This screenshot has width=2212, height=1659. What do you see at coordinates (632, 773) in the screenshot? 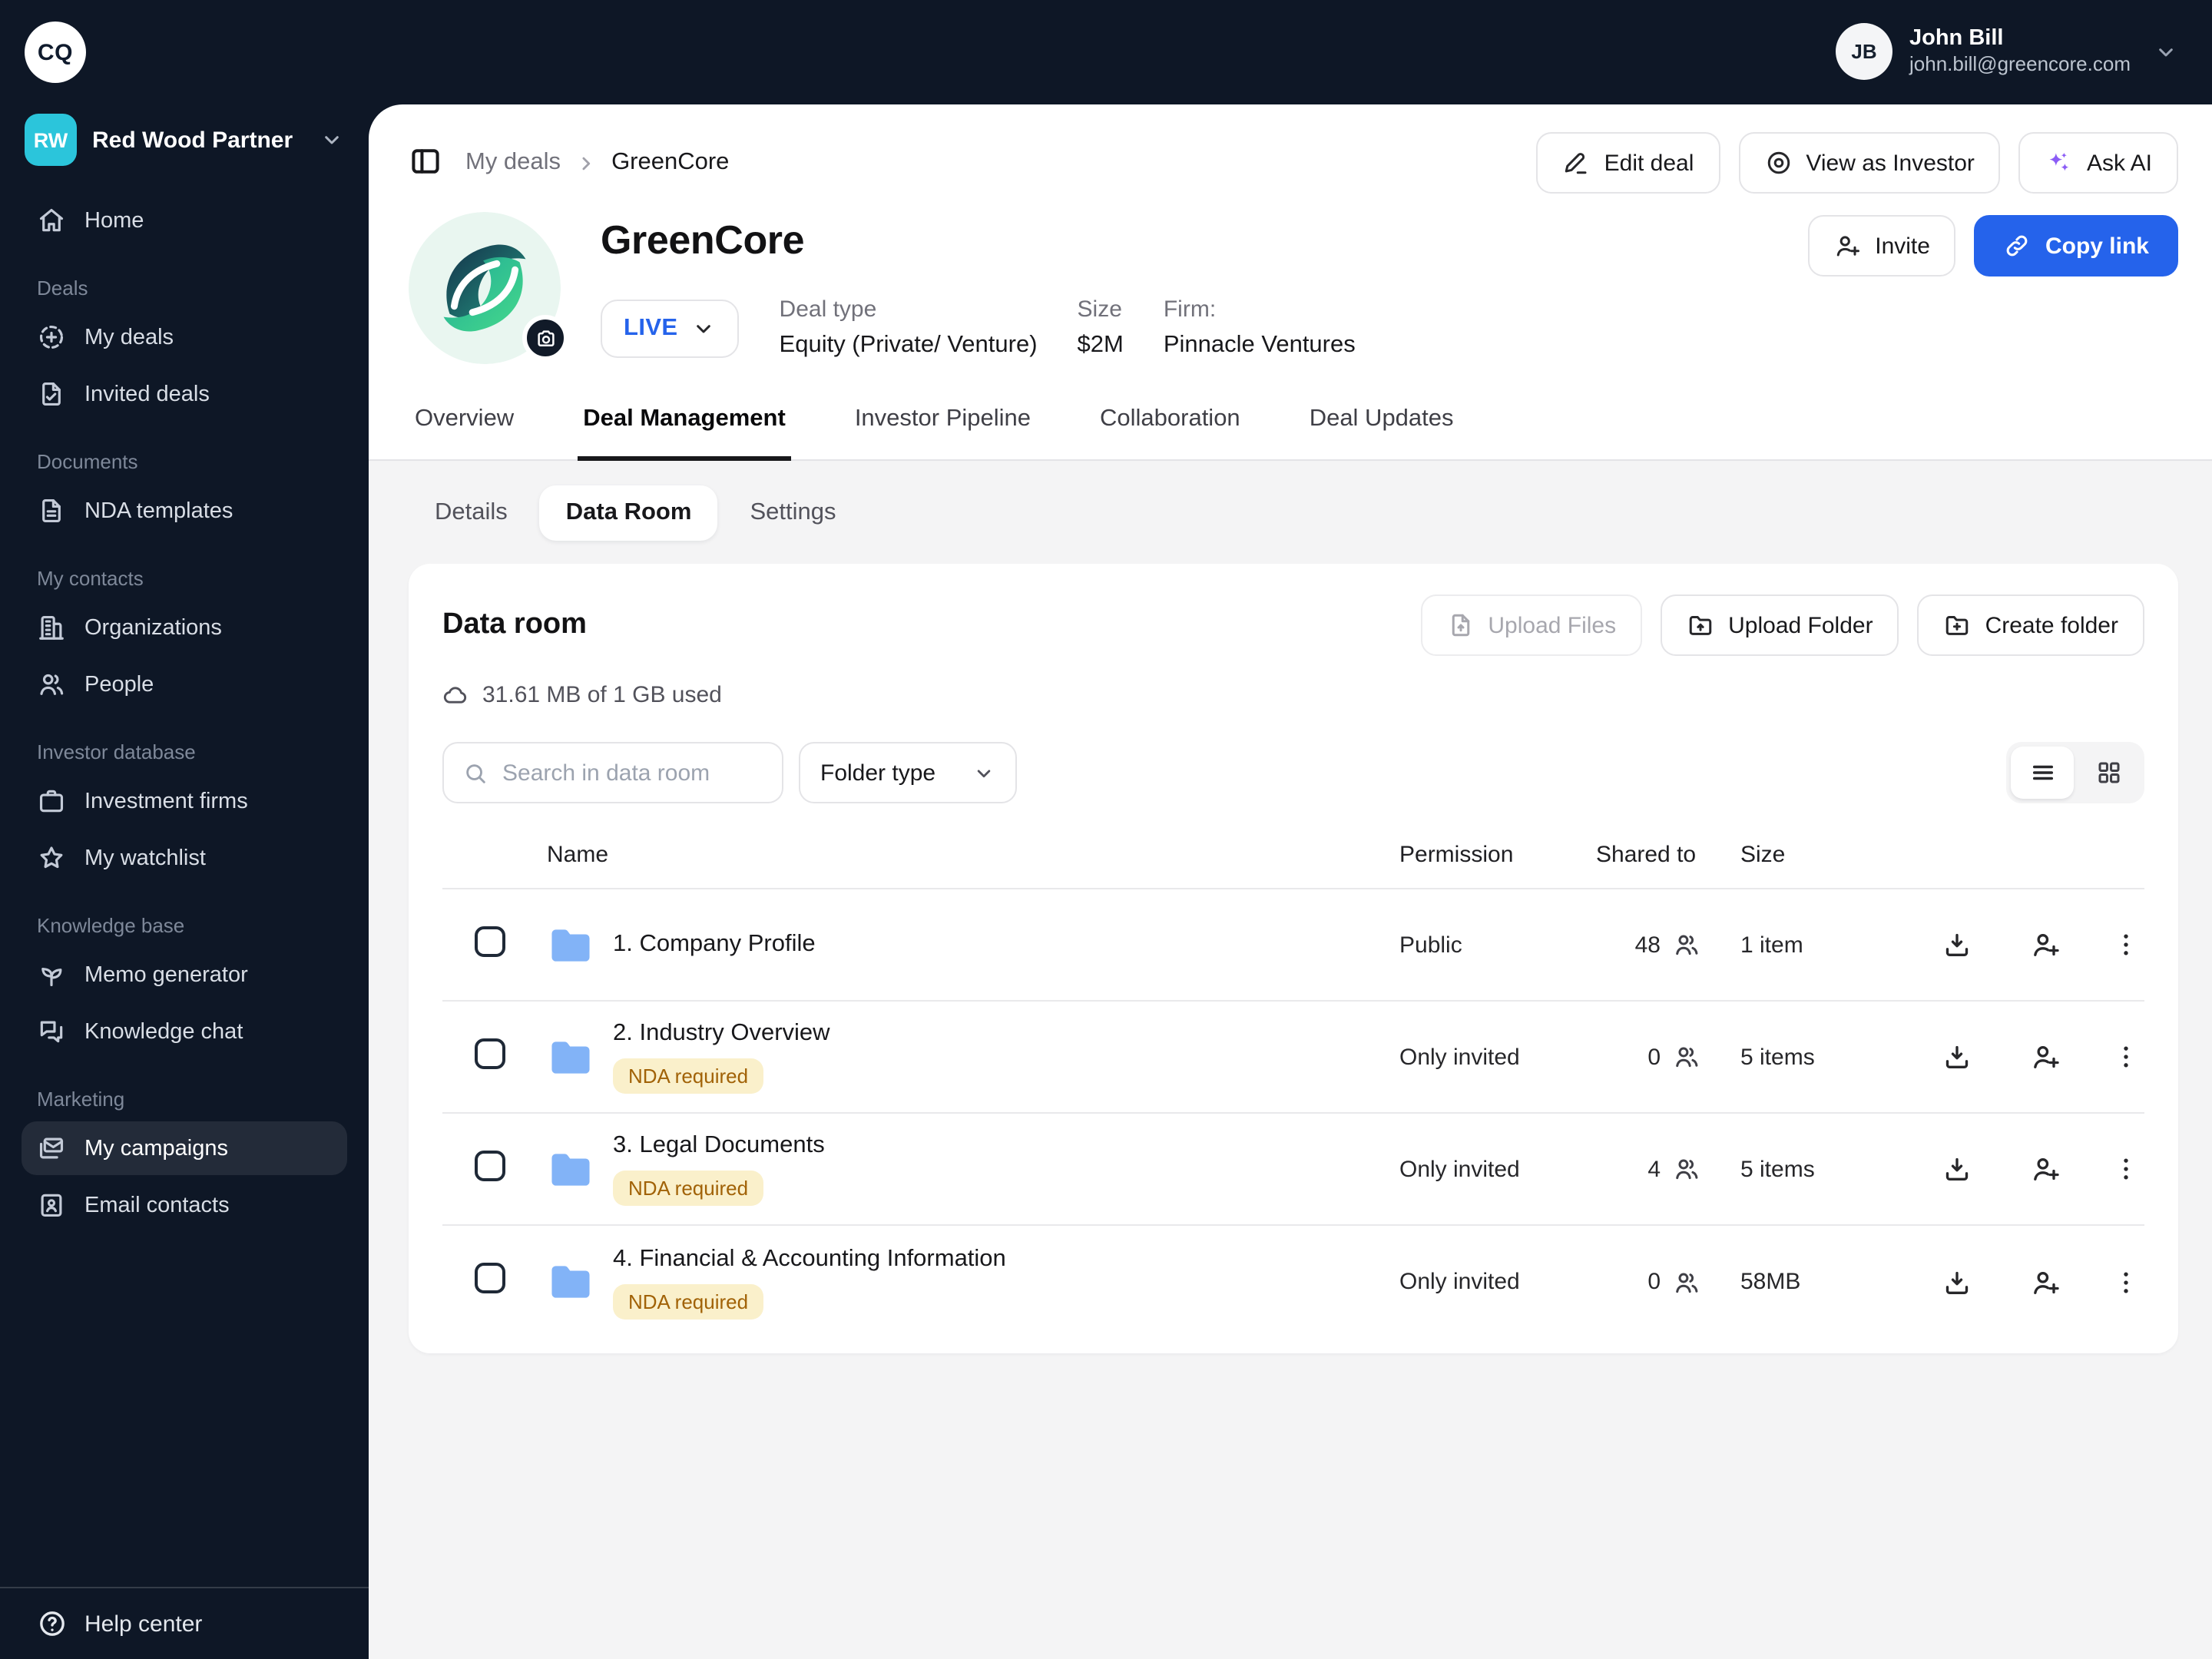
I see `search-input` at bounding box center [632, 773].